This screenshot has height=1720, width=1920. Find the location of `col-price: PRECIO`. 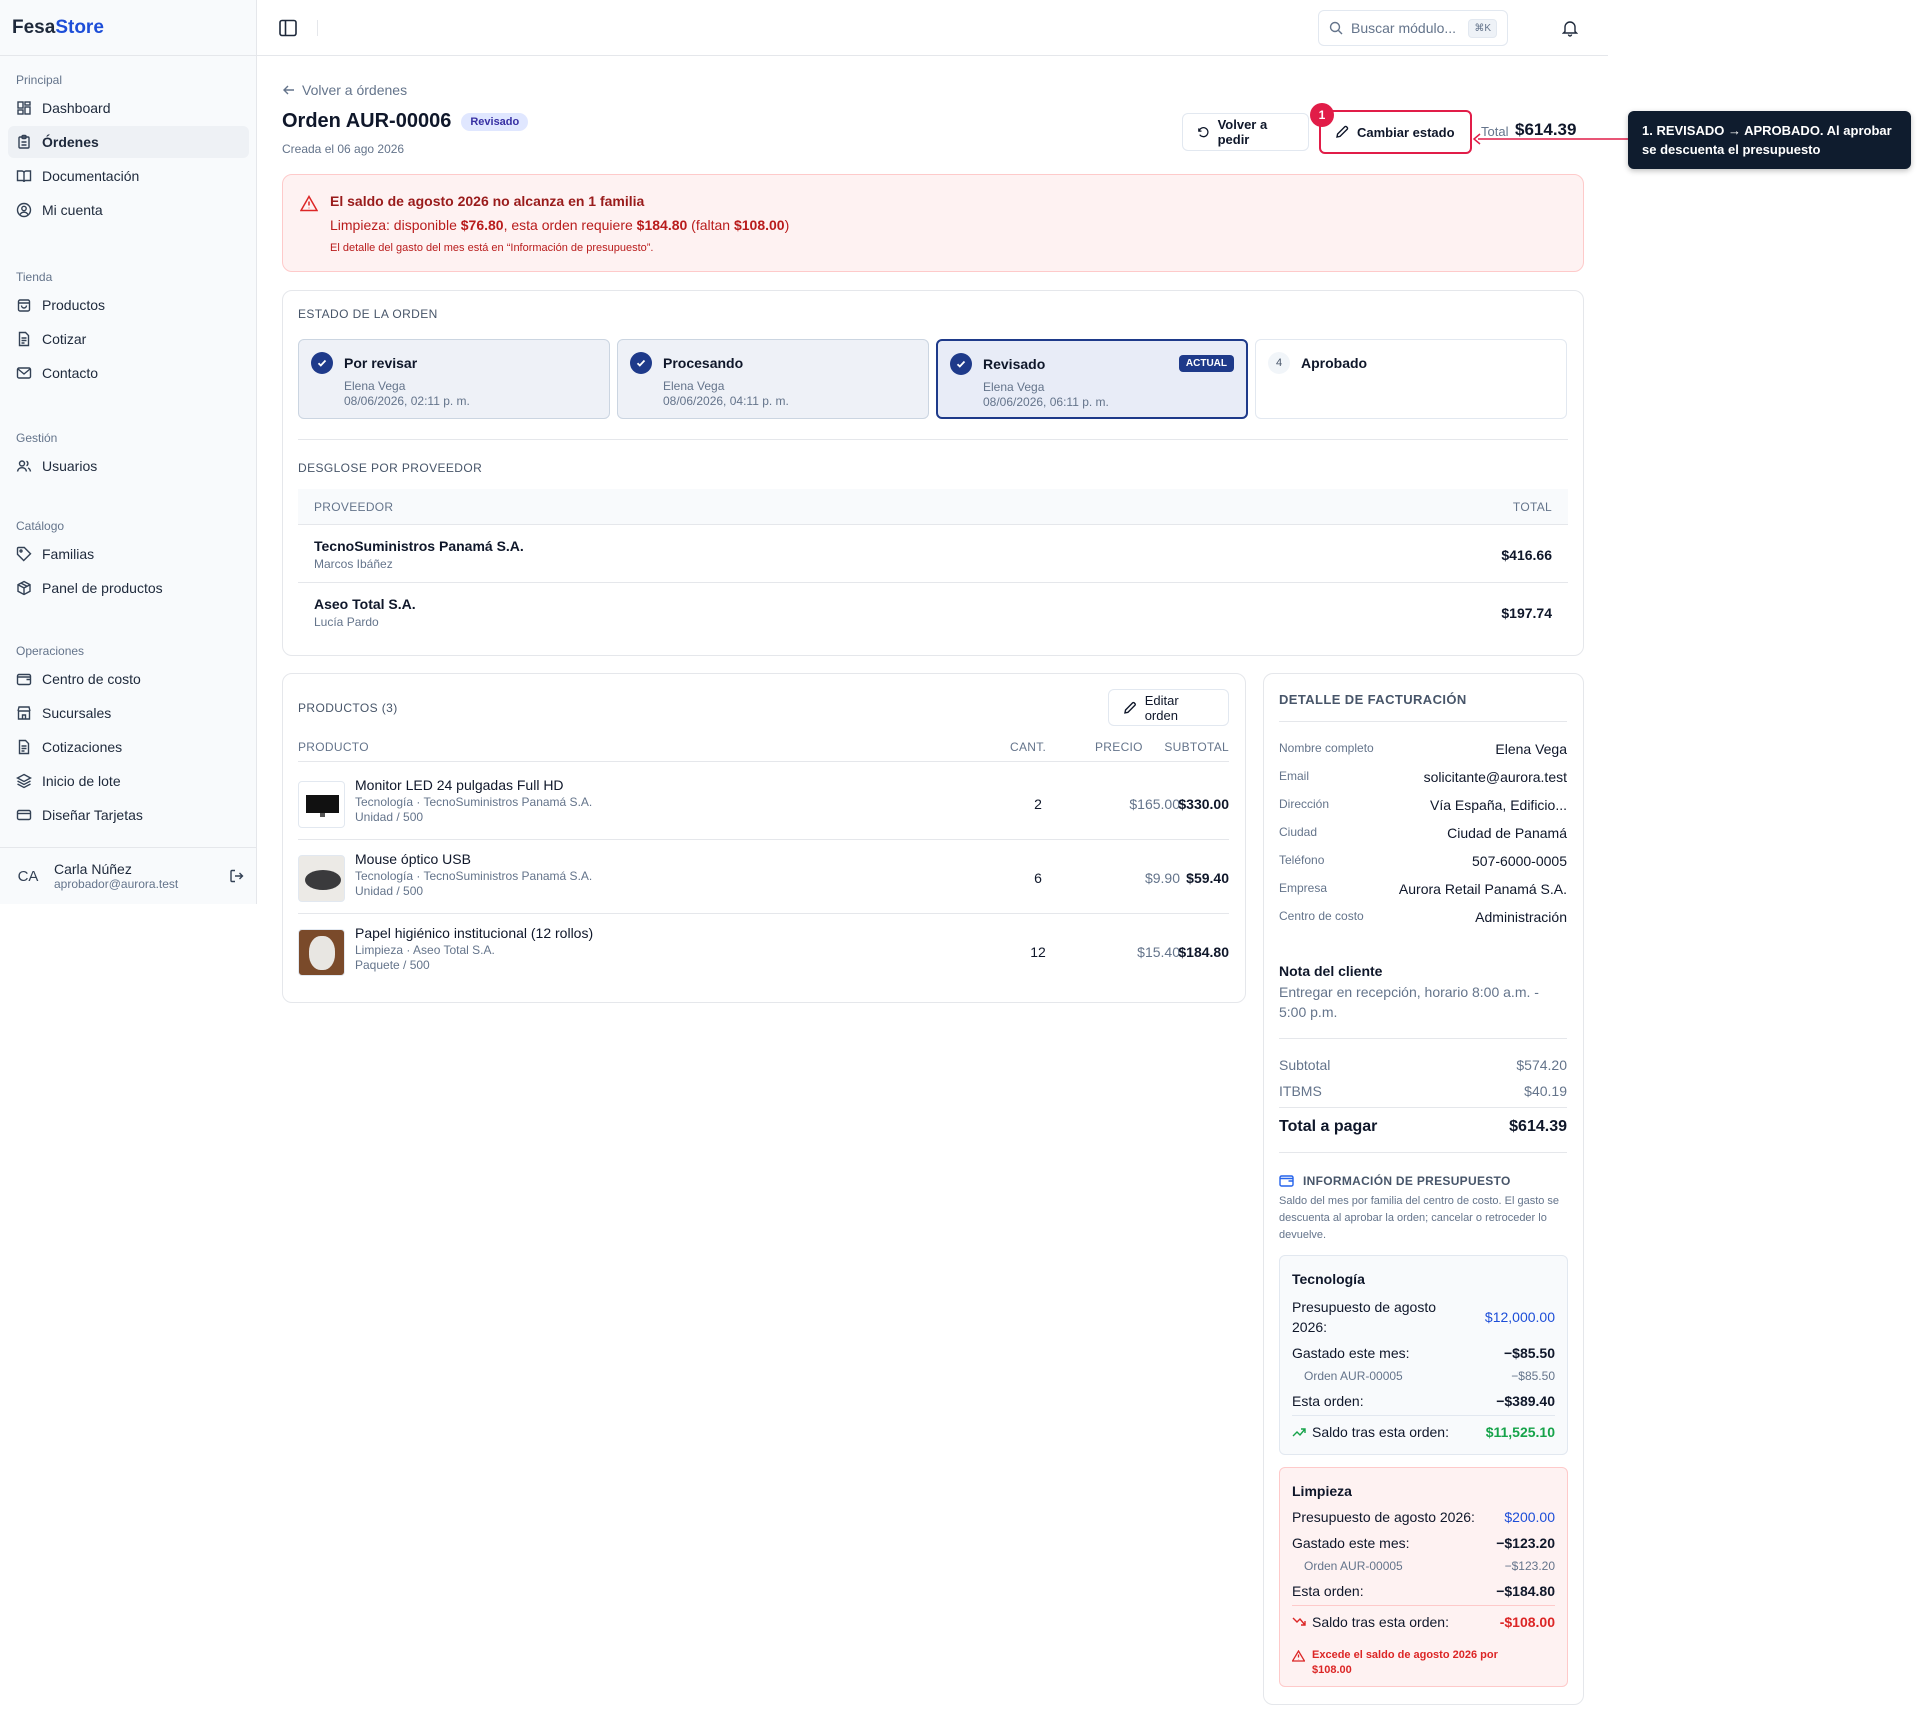

col-price: PRECIO is located at coordinates (1119, 747).